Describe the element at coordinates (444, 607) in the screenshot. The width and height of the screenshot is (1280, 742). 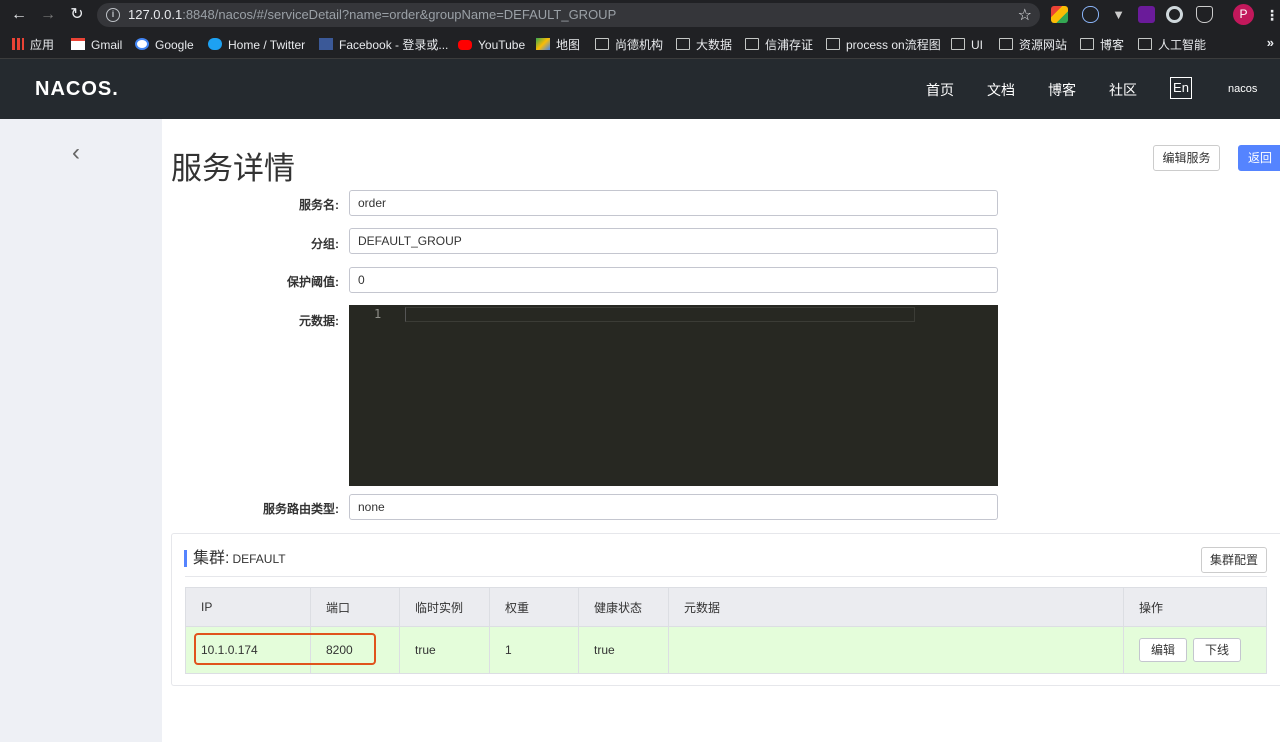
I see `col-ephemeral: 临时实例` at that location.